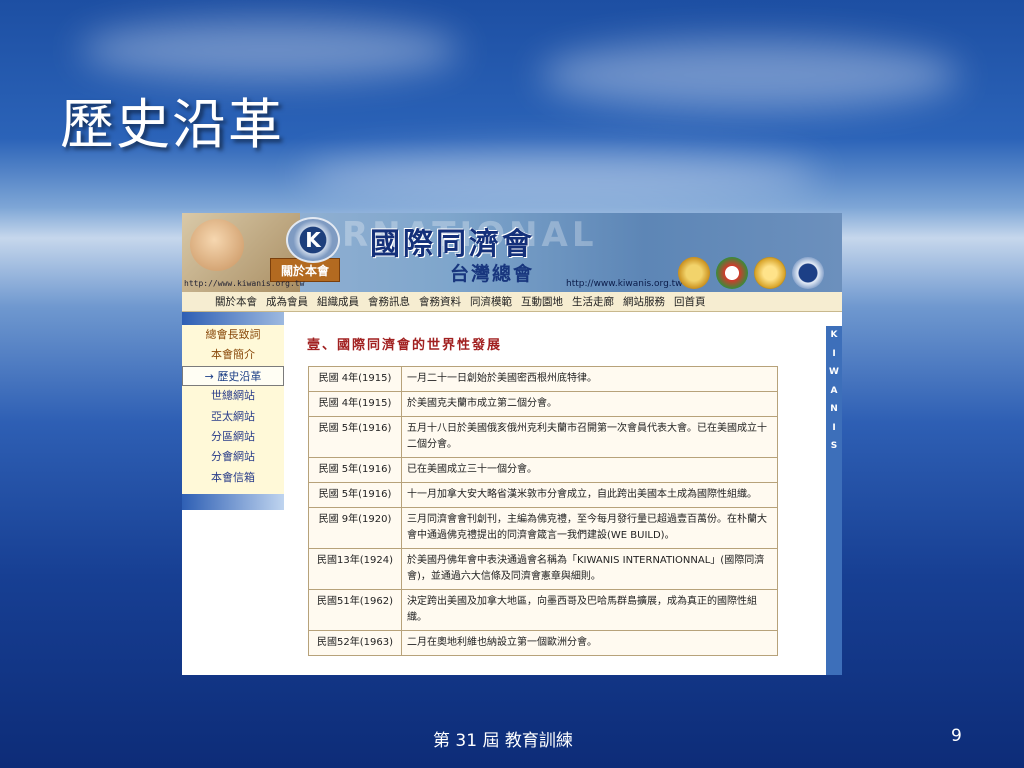 The width and height of the screenshot is (1024, 768). What do you see at coordinates (355, 643) in the screenshot?
I see `year-cell: 民國52年(1963)` at bounding box center [355, 643].